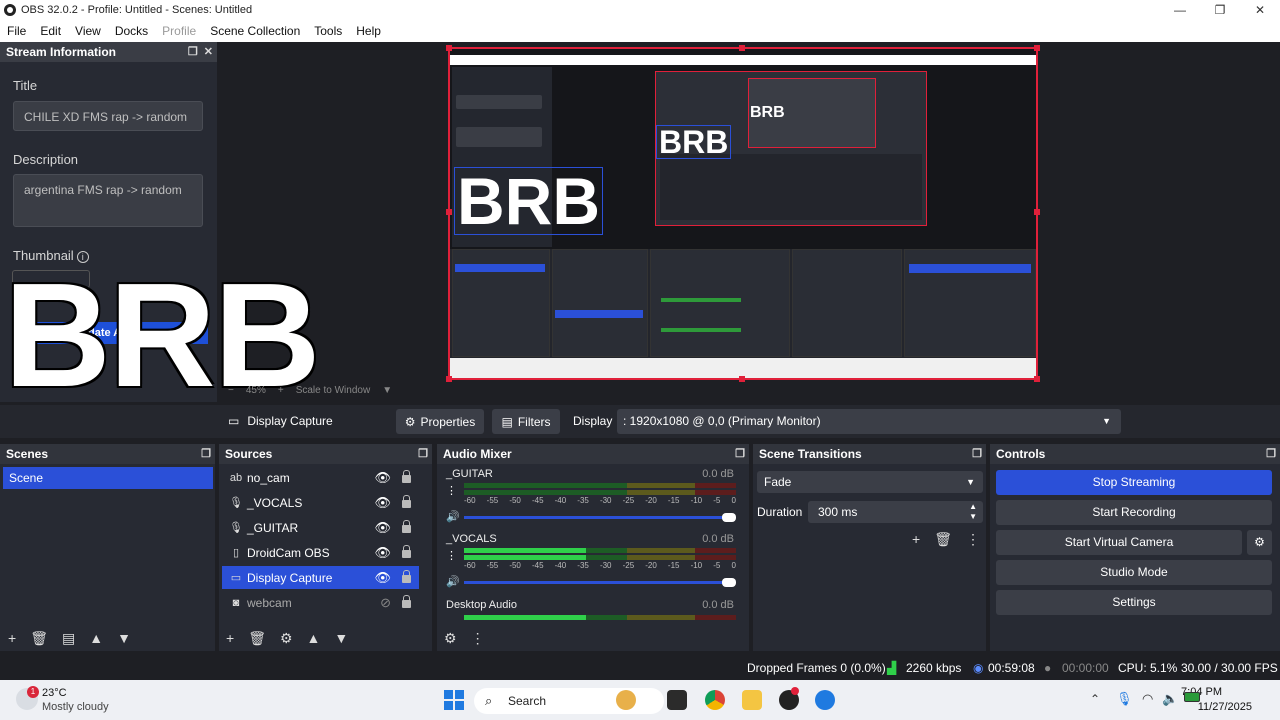  Describe the element at coordinates (108, 200) in the screenshot. I see `stream-description-input: argentina FMS rap -> random` at that location.